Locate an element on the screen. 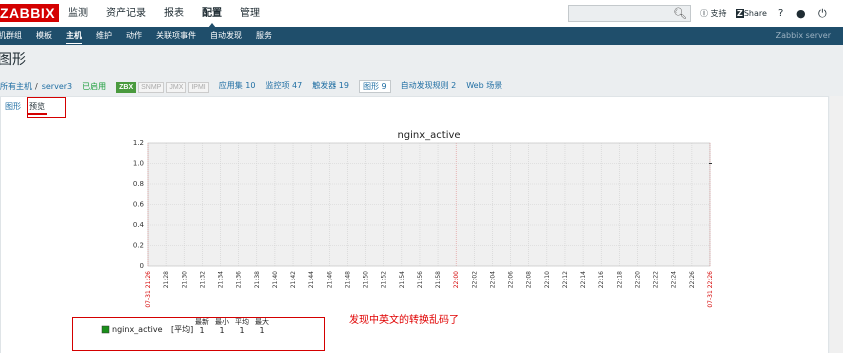  x-tick-label: 21:28 is located at coordinates (166, 279).